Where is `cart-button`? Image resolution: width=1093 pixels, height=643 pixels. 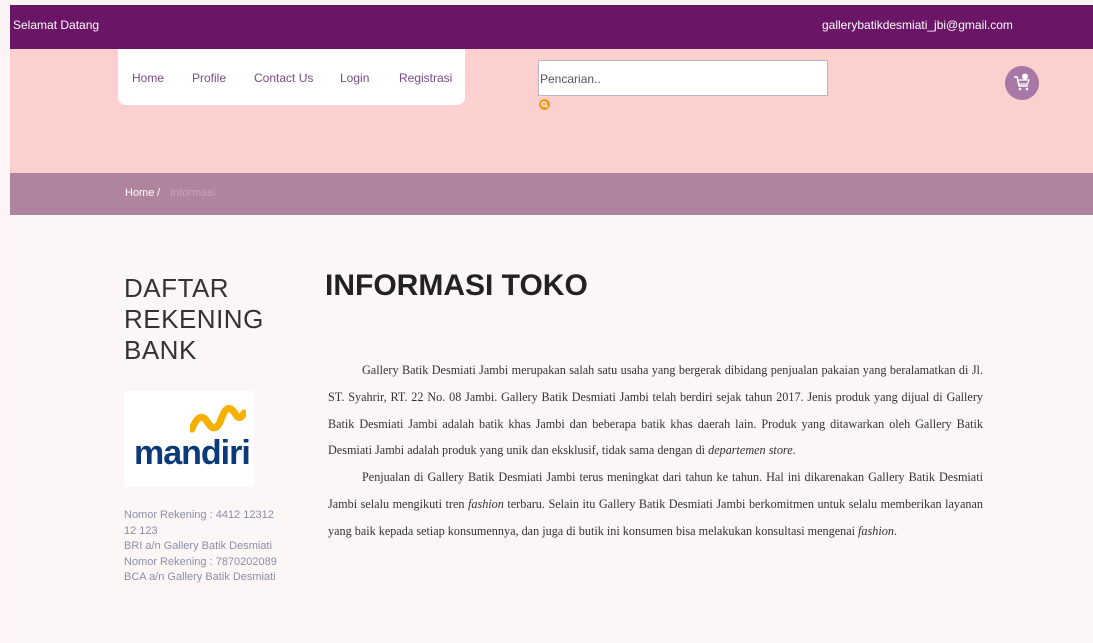
cart-button is located at coordinates (1022, 83).